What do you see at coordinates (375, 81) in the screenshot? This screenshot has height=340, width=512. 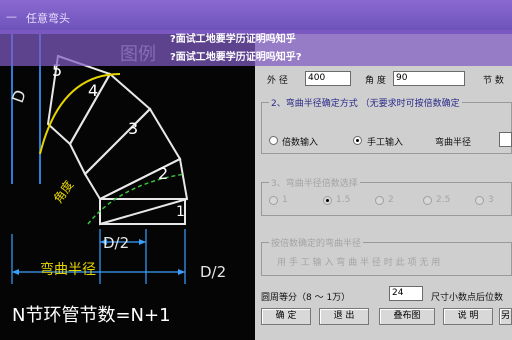 I see `angle-label: 角 度` at bounding box center [375, 81].